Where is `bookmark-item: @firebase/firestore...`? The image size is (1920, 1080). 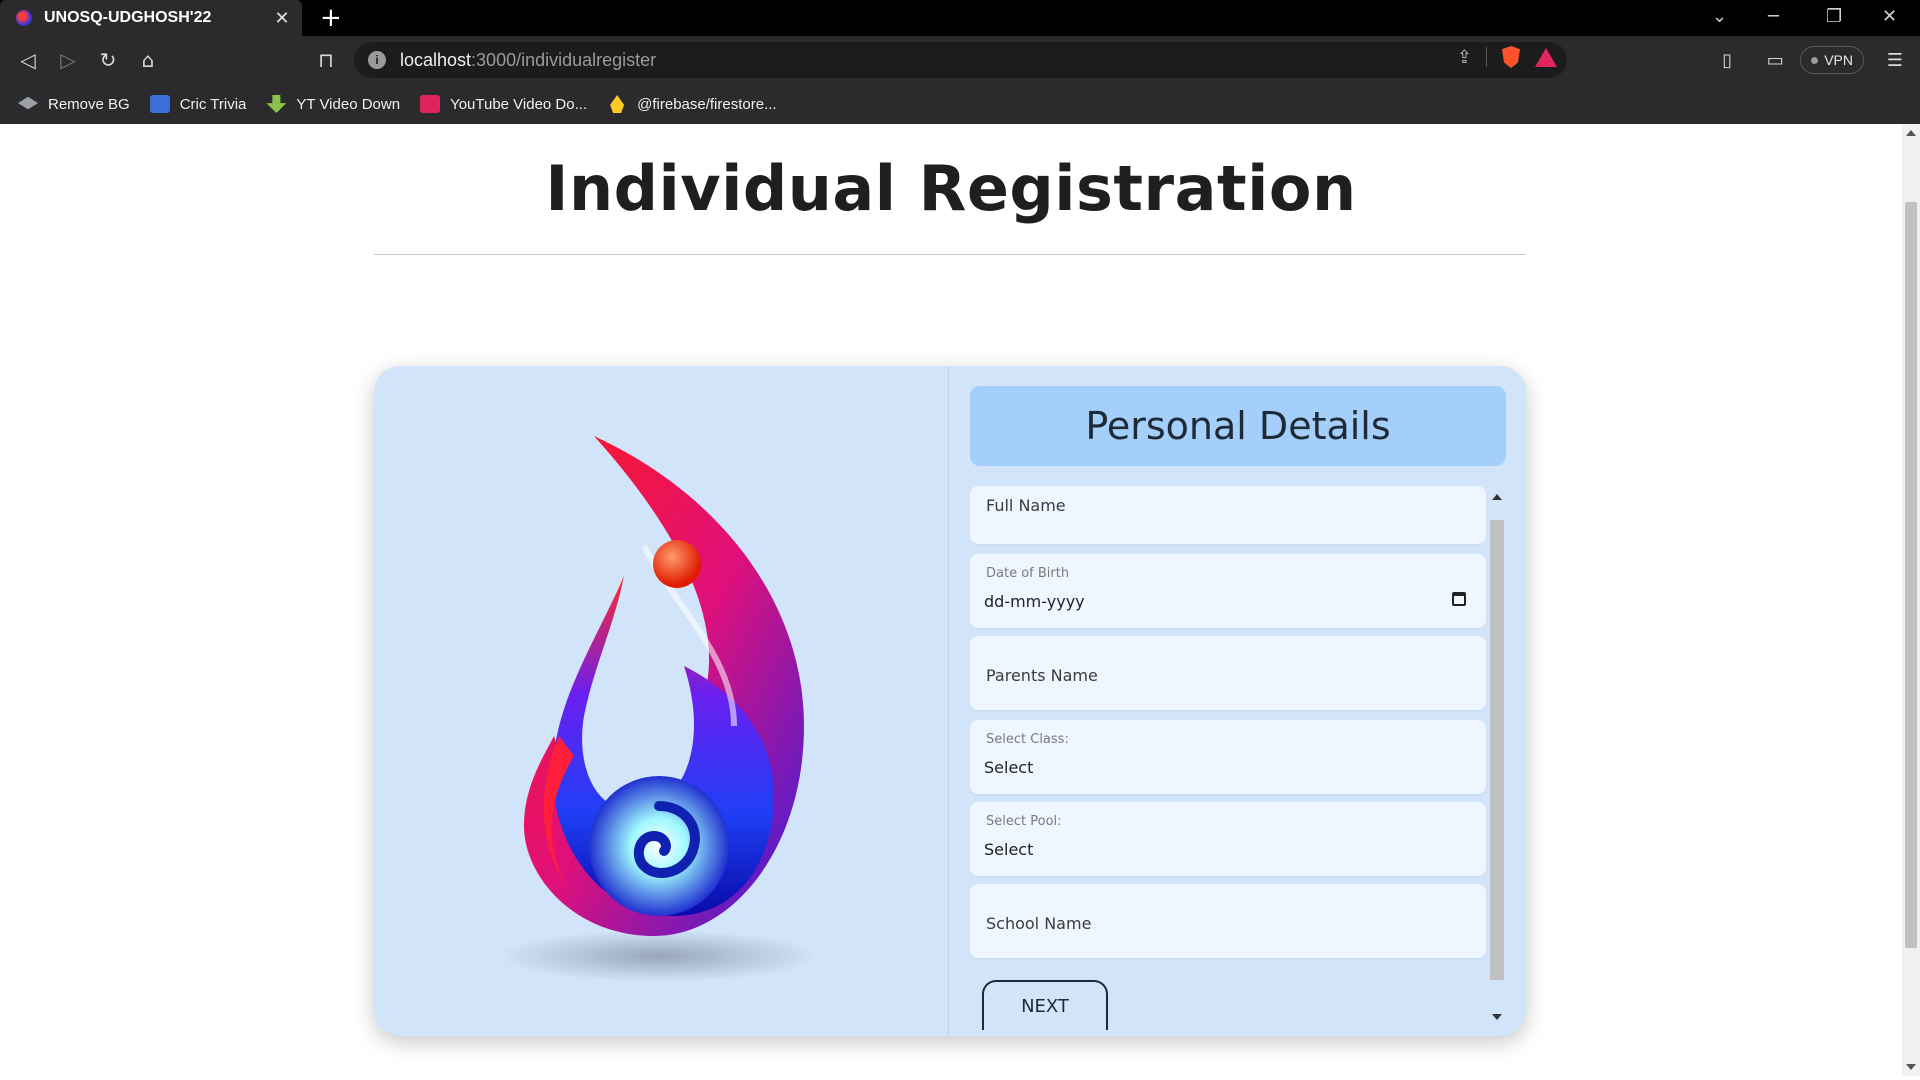 bookmark-item: @firebase/firestore... is located at coordinates (692, 104).